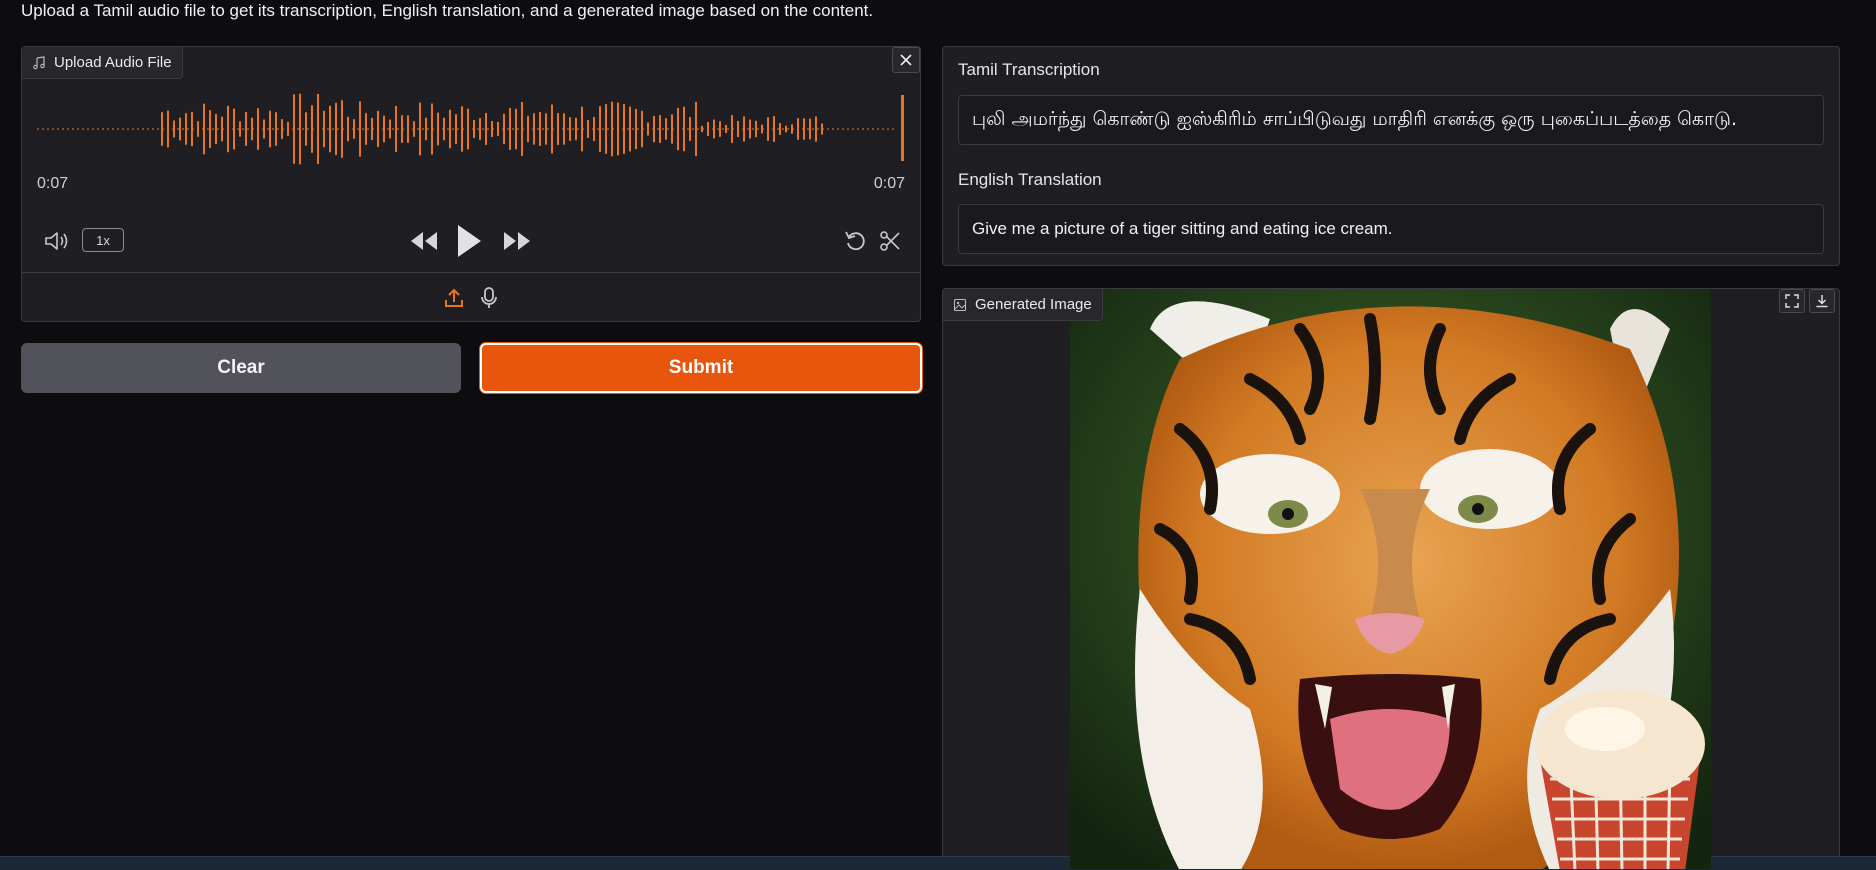 Image resolution: width=1876 pixels, height=870 pixels. What do you see at coordinates (902, 128) in the screenshot?
I see `playhead` at bounding box center [902, 128].